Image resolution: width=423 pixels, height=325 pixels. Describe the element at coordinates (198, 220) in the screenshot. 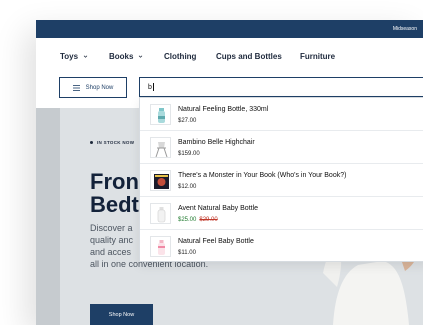

I see `result-price-group: $25.00 $29.00` at that location.